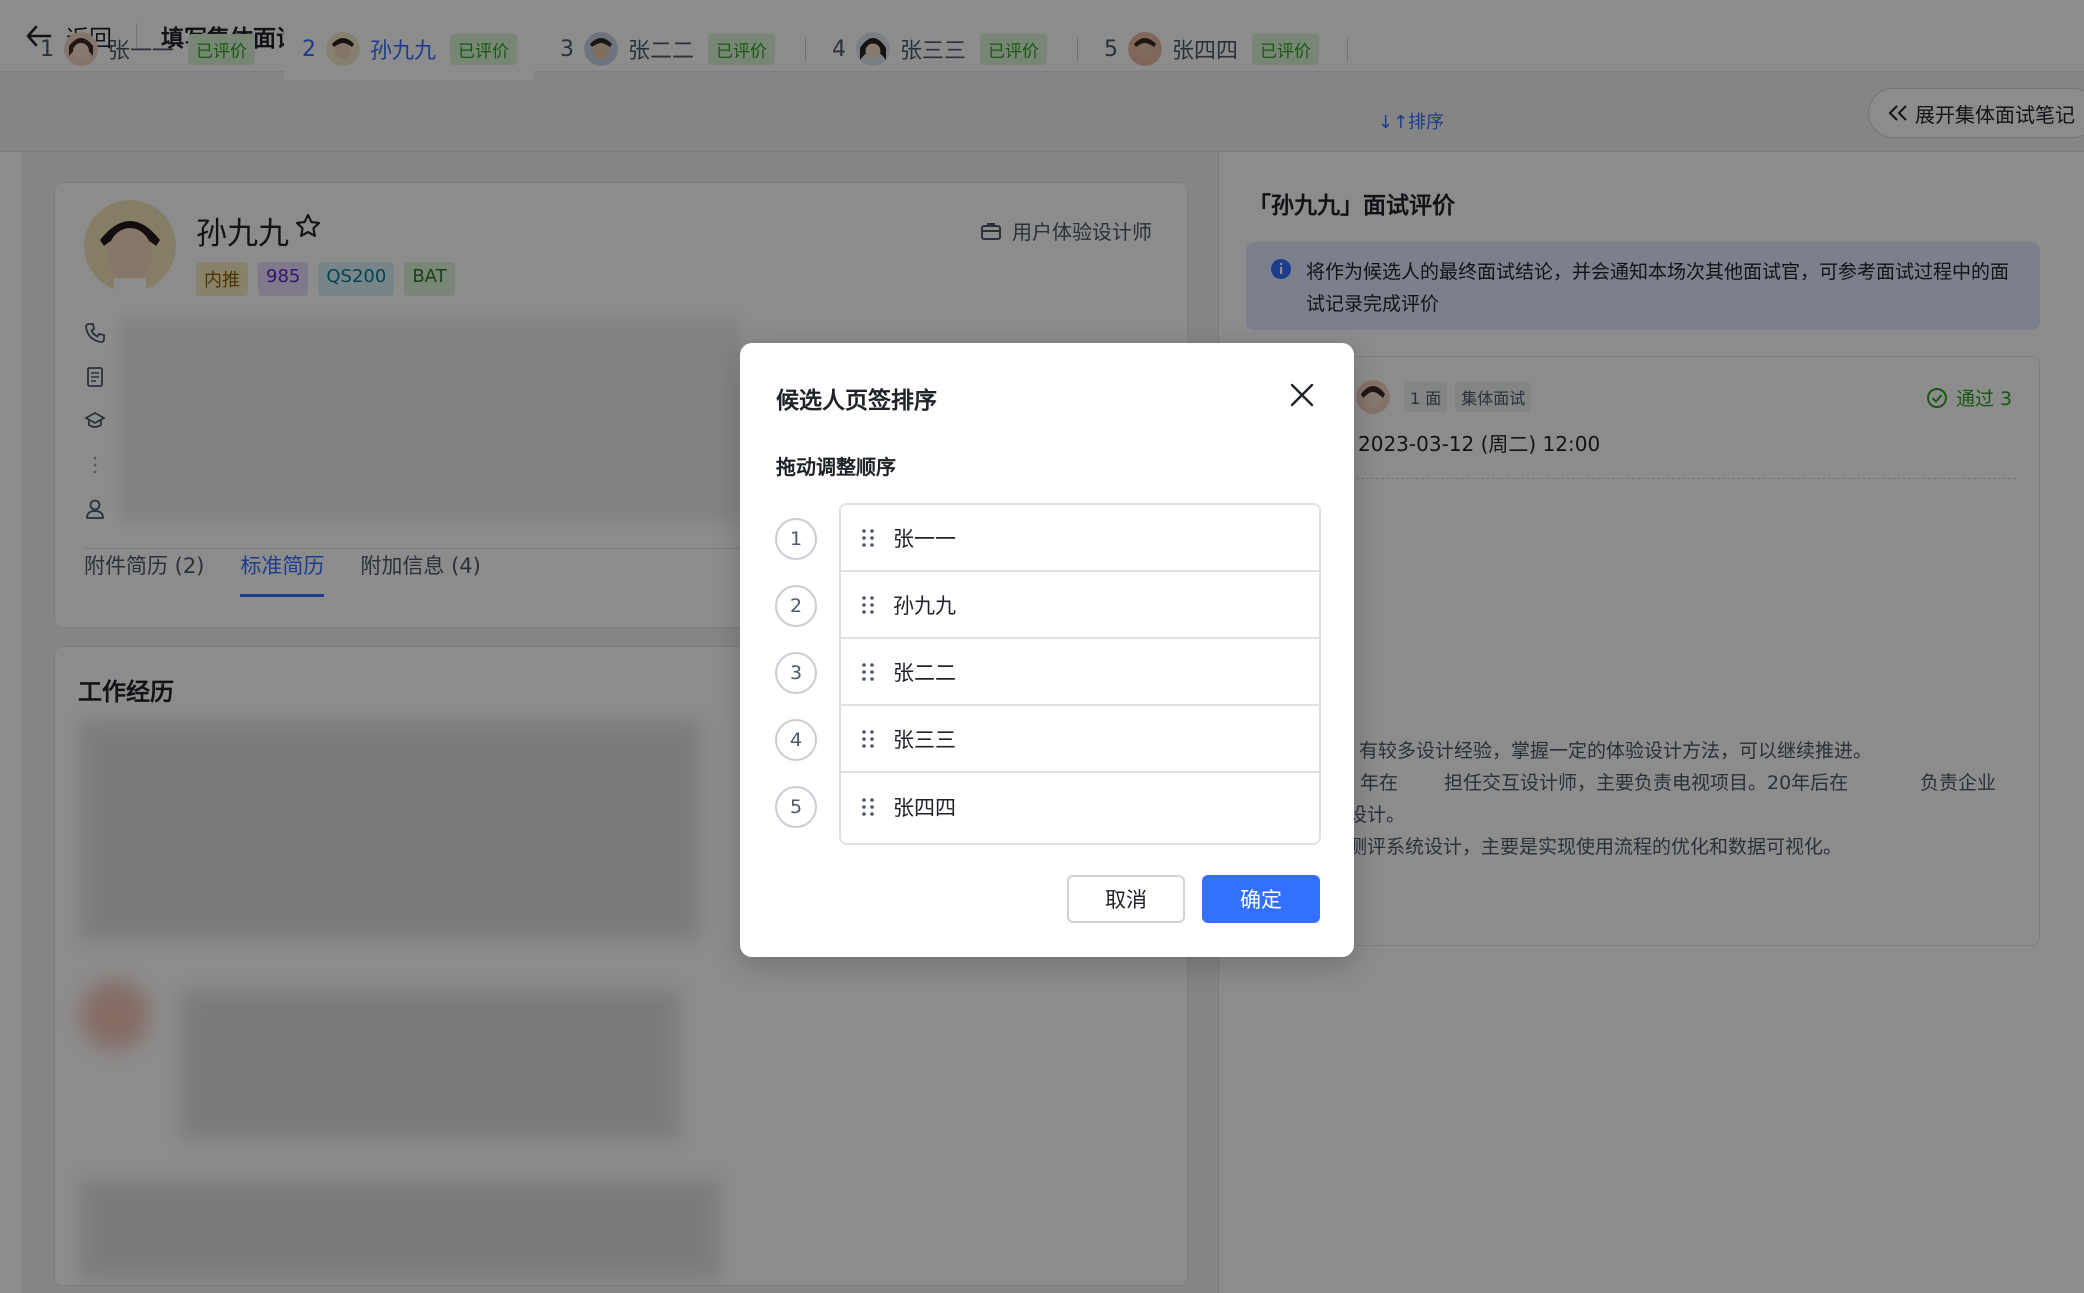  What do you see at coordinates (796, 673) in the screenshot?
I see `order-number: 3` at bounding box center [796, 673].